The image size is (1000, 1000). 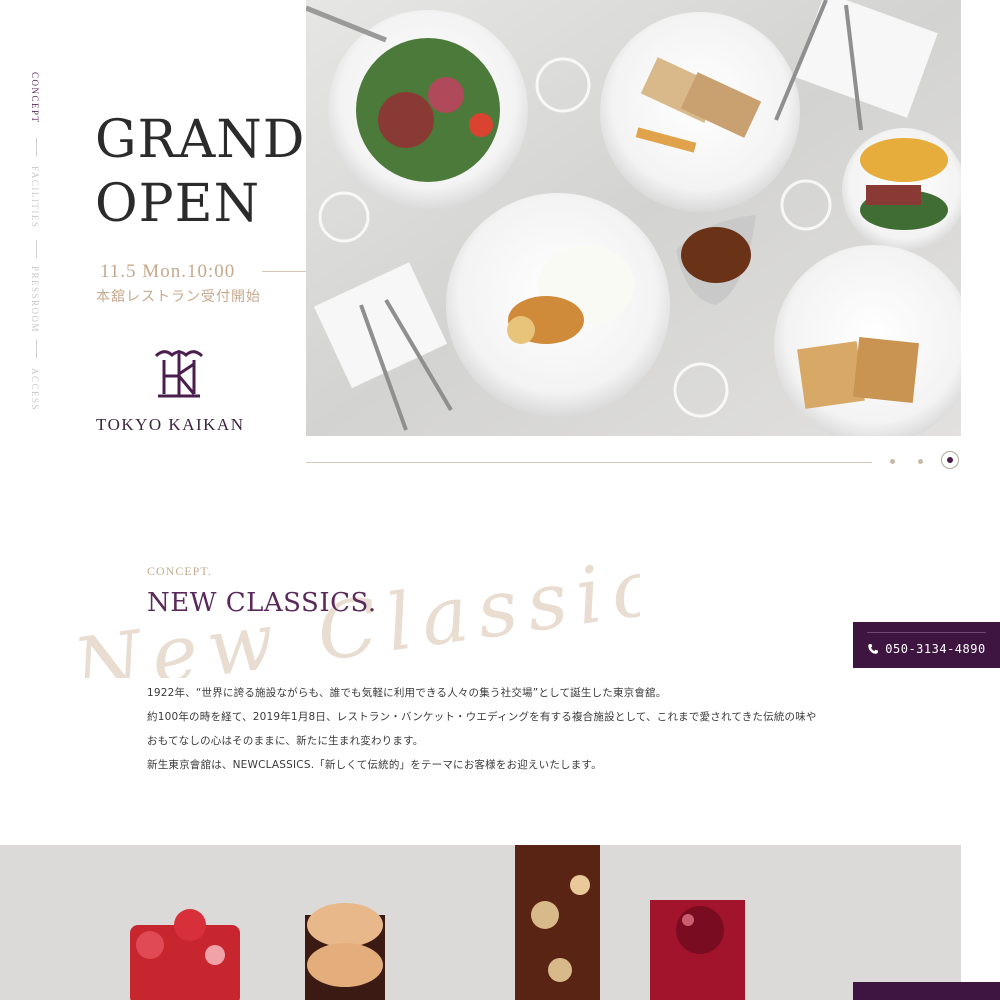 What do you see at coordinates (200, 140) in the screenshot?
I see `hero-title-line1: GRAND` at bounding box center [200, 140].